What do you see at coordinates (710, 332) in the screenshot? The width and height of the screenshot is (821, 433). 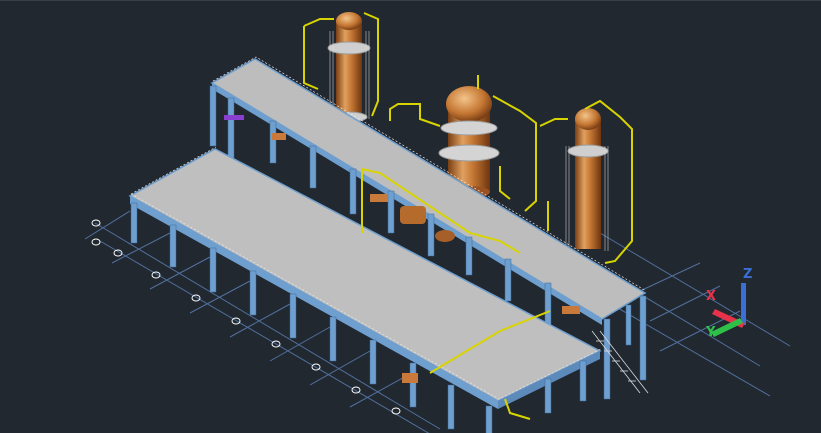 I see `ucs-y-label: Y` at bounding box center [710, 332].